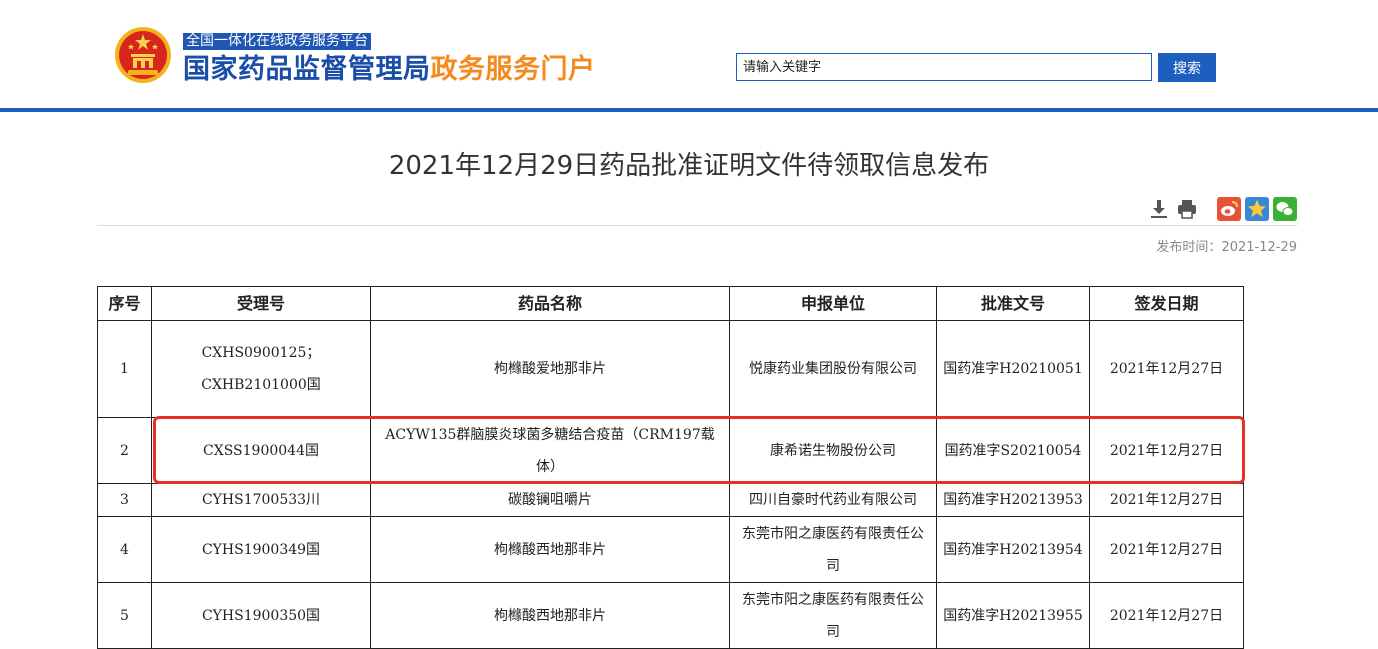 This screenshot has height=649, width=1378. Describe the element at coordinates (1013, 303) in the screenshot. I see `header-approval-no: 批准文号` at that location.